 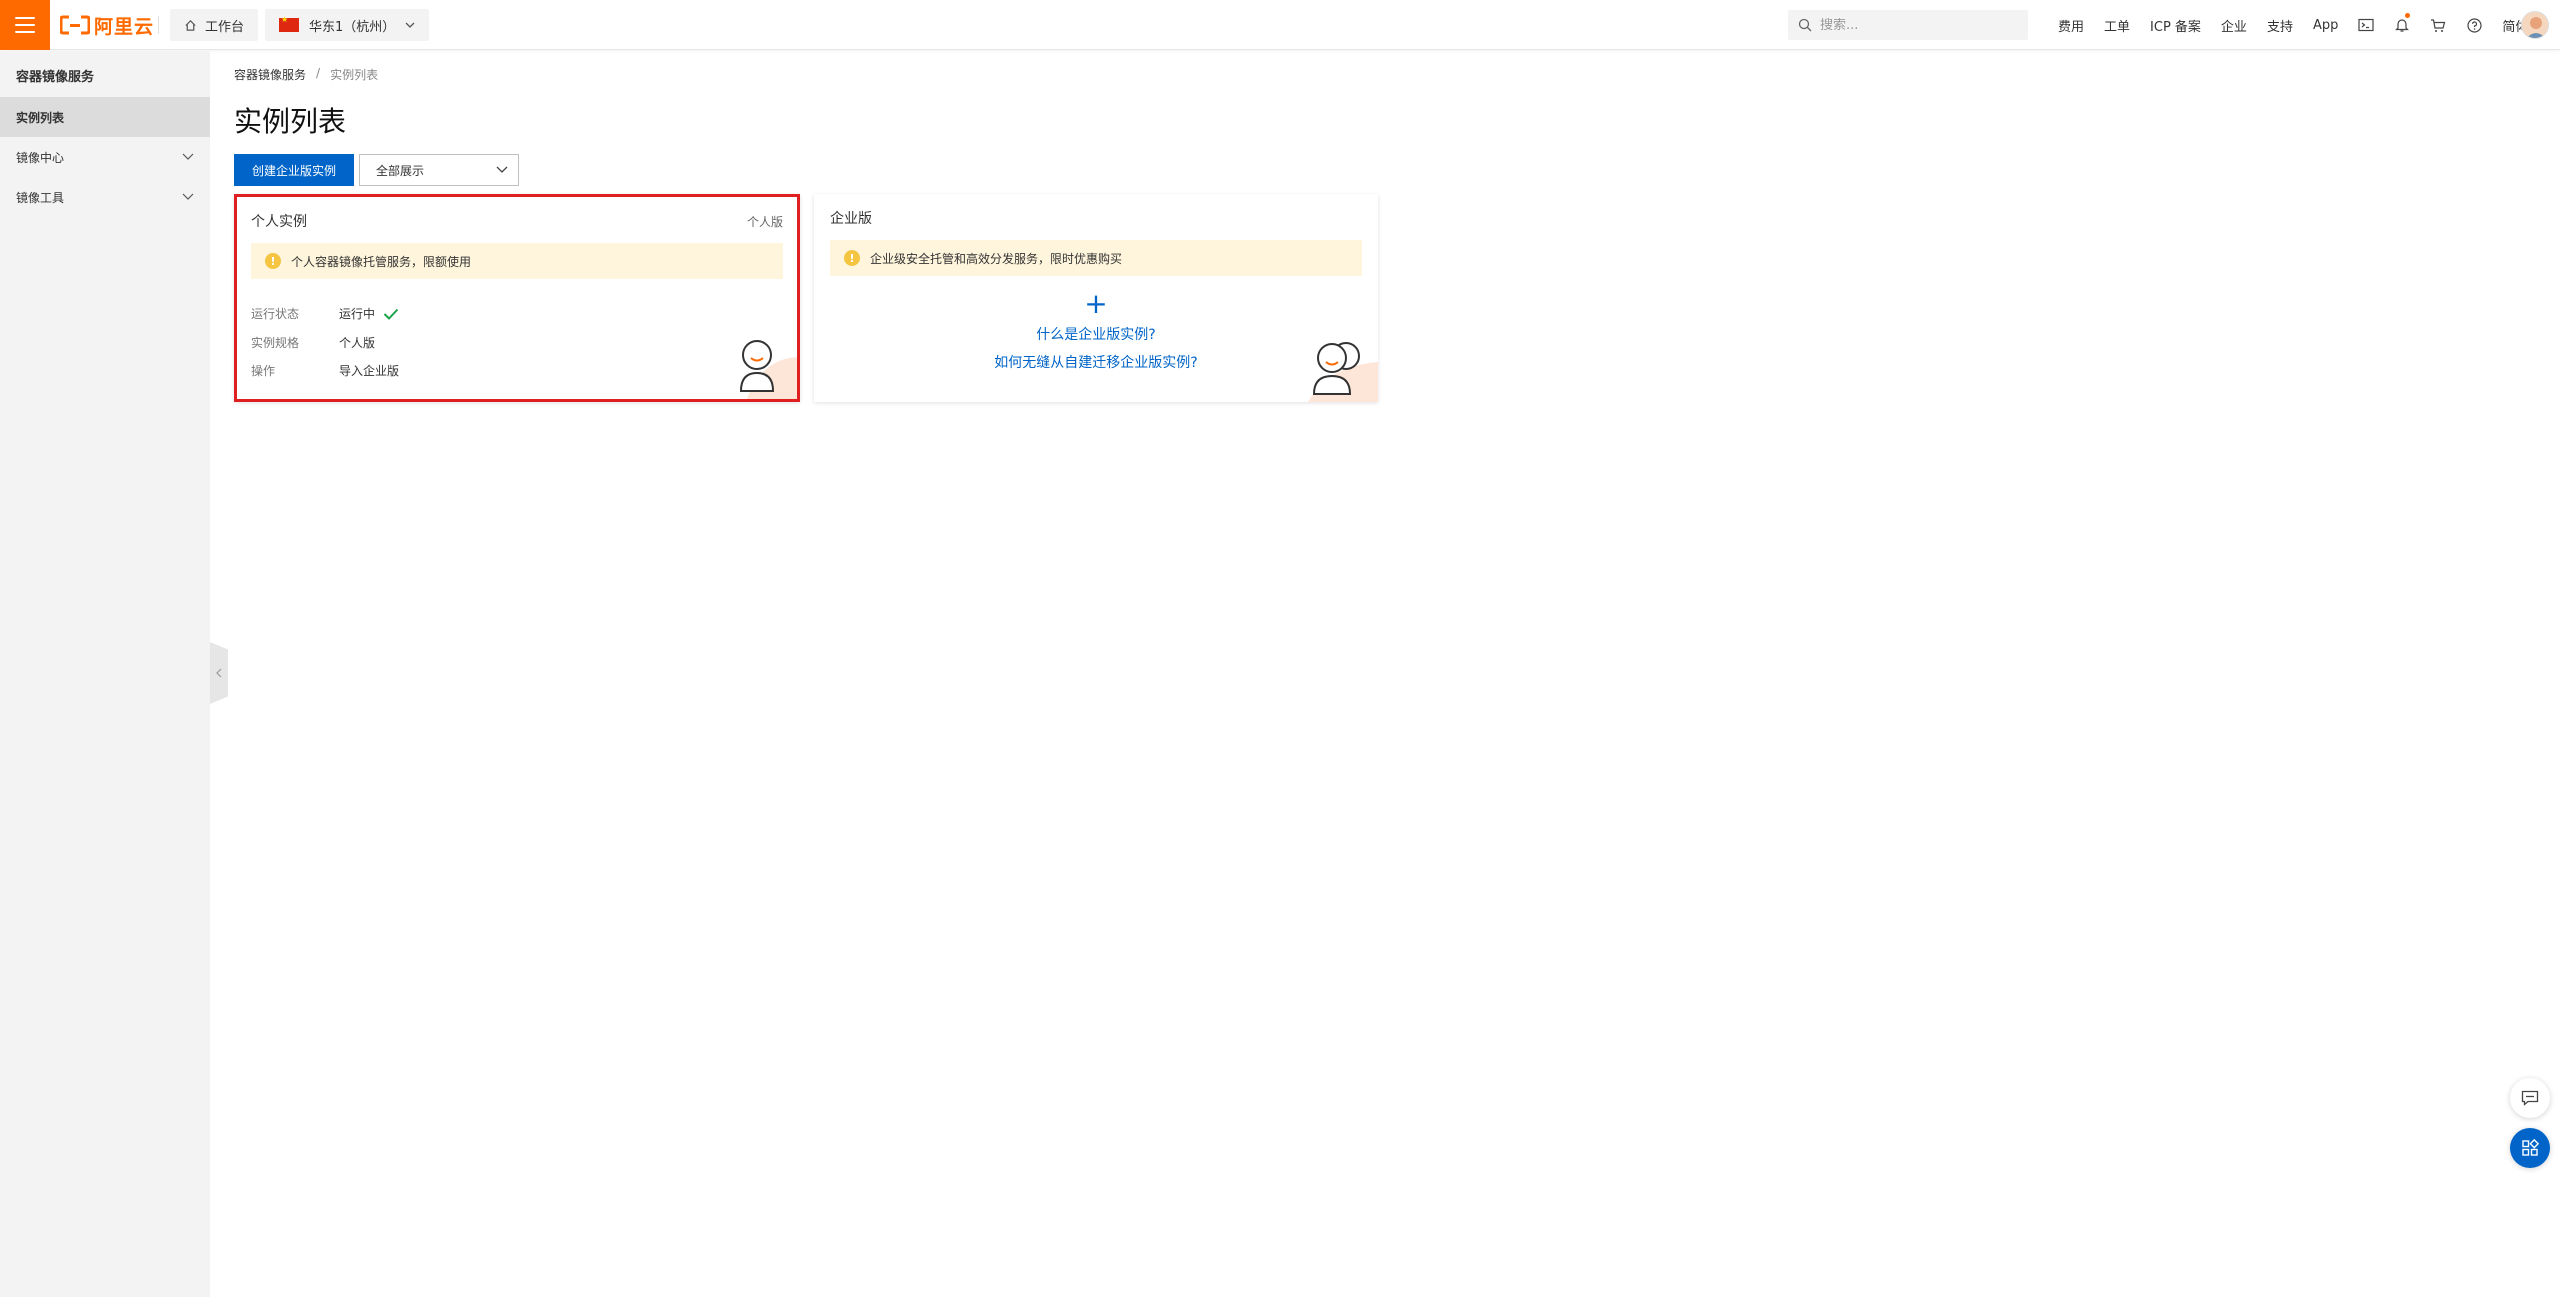 I want to click on sidebar-item-label: 镜像工具, so click(x=40, y=197).